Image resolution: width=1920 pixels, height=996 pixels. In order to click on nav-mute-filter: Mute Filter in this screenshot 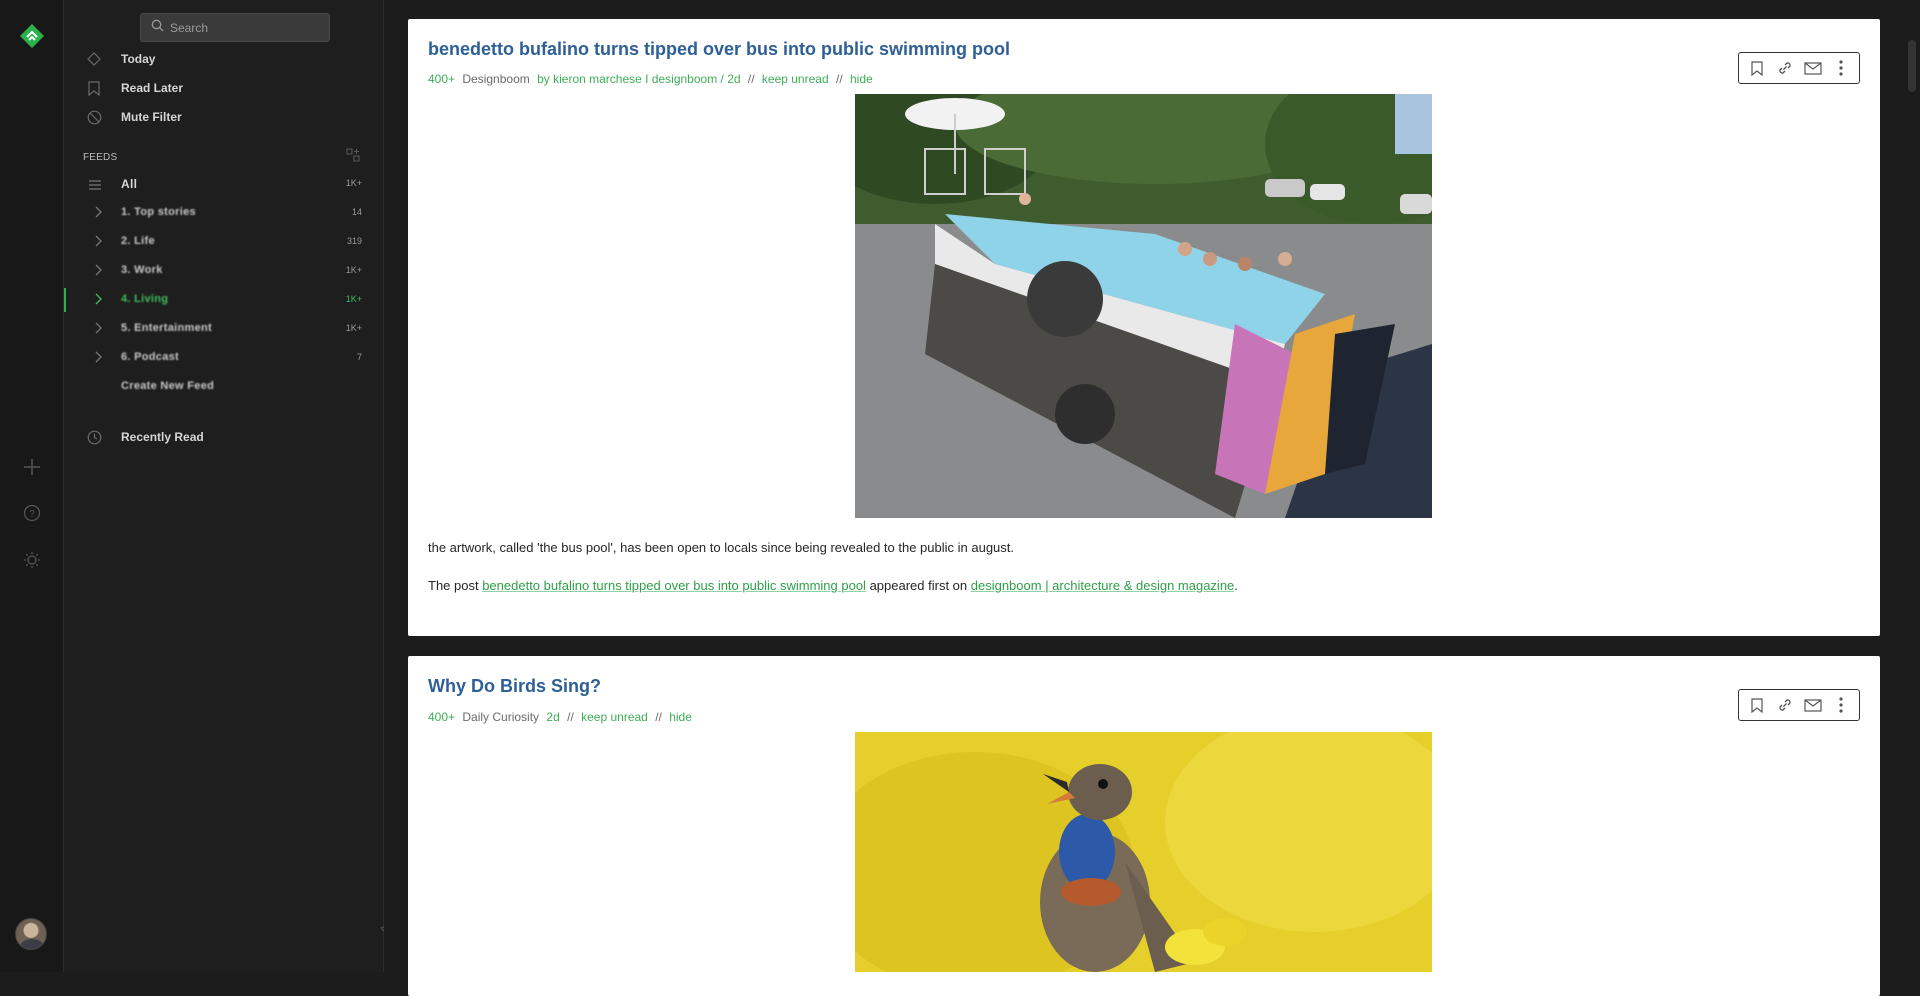, I will do `click(224, 117)`.